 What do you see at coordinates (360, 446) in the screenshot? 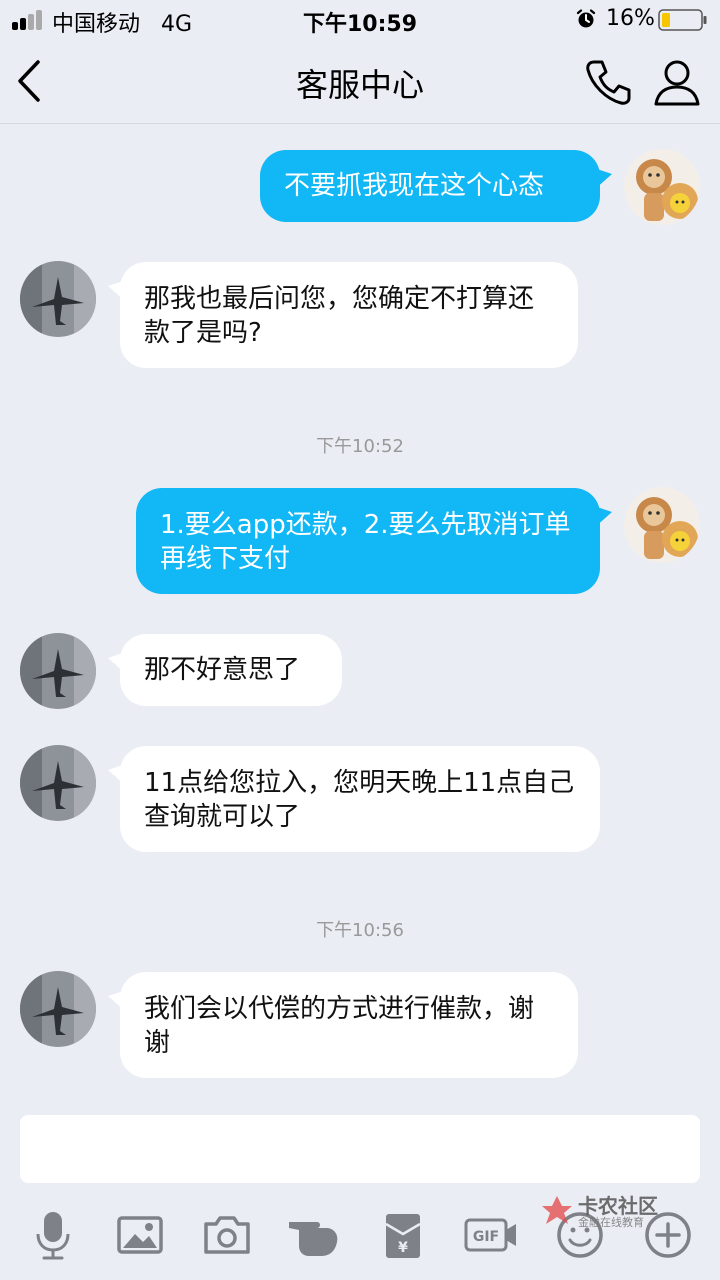
I see `time-divider: 下午10:52` at bounding box center [360, 446].